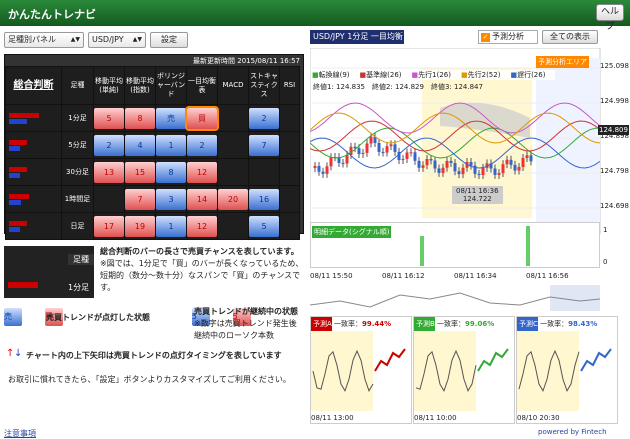 Image resolution: width=630 pixels, height=439 pixels. I want to click on explain-tf: 1分足, so click(79, 287).